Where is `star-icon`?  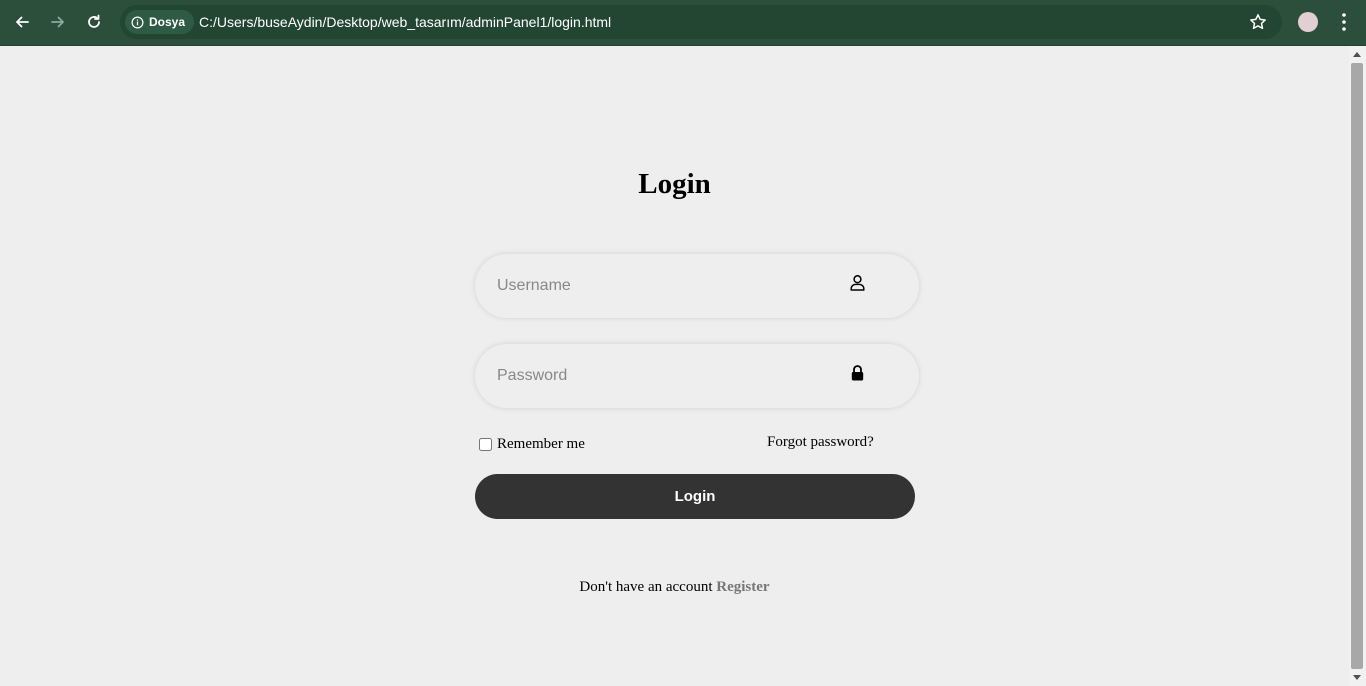
star-icon is located at coordinates (1258, 22).